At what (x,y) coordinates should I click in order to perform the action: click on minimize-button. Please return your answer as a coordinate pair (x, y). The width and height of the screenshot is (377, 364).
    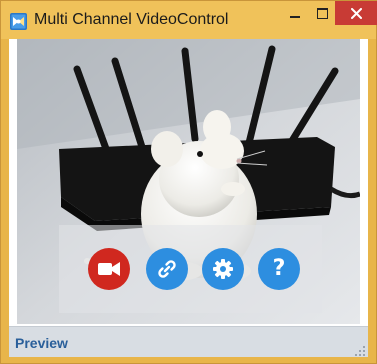
    Looking at the image, I should click on (295, 13).